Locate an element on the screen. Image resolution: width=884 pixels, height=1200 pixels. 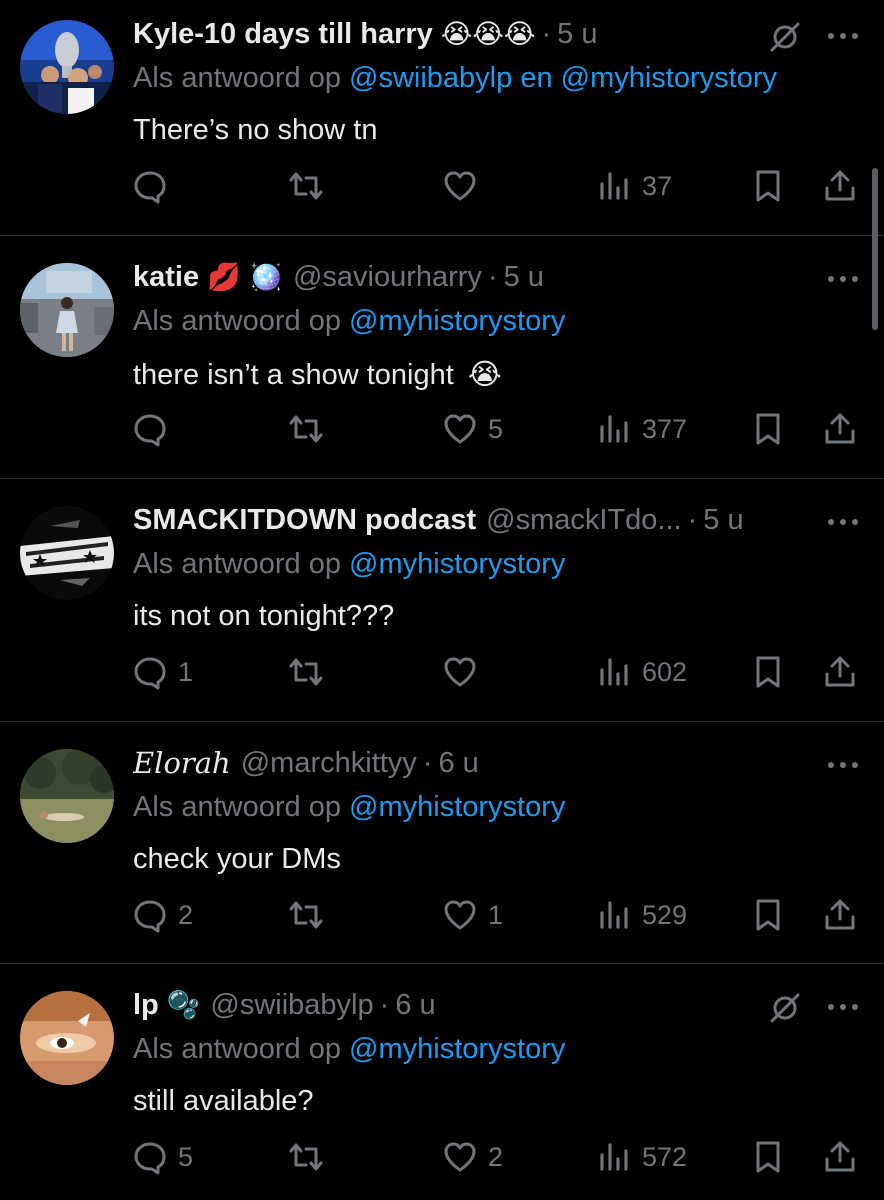
reply-button: 5 is located at coordinates (162, 1157).